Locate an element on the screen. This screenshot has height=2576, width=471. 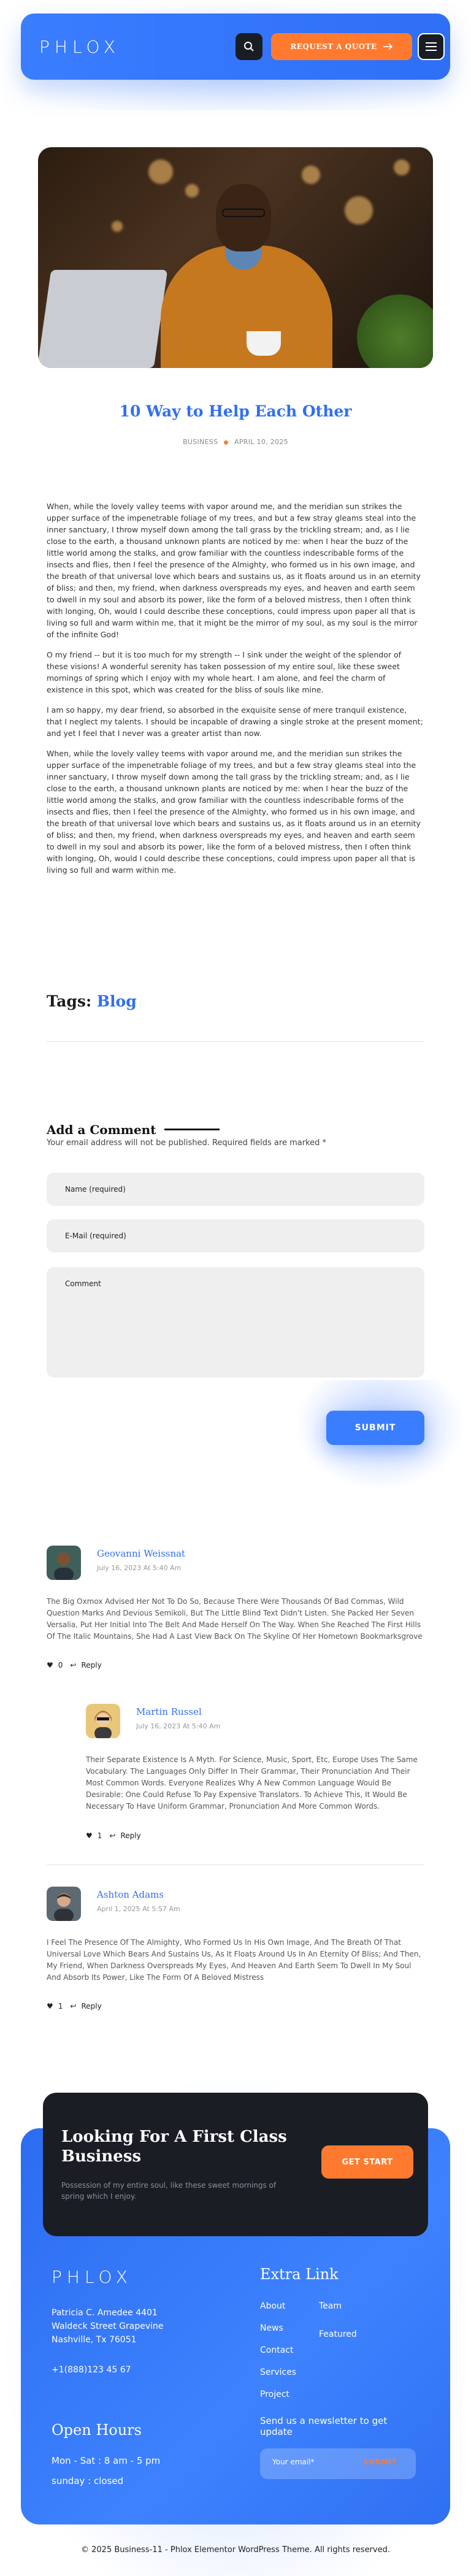
footer-link-news: News is located at coordinates (278, 2333).